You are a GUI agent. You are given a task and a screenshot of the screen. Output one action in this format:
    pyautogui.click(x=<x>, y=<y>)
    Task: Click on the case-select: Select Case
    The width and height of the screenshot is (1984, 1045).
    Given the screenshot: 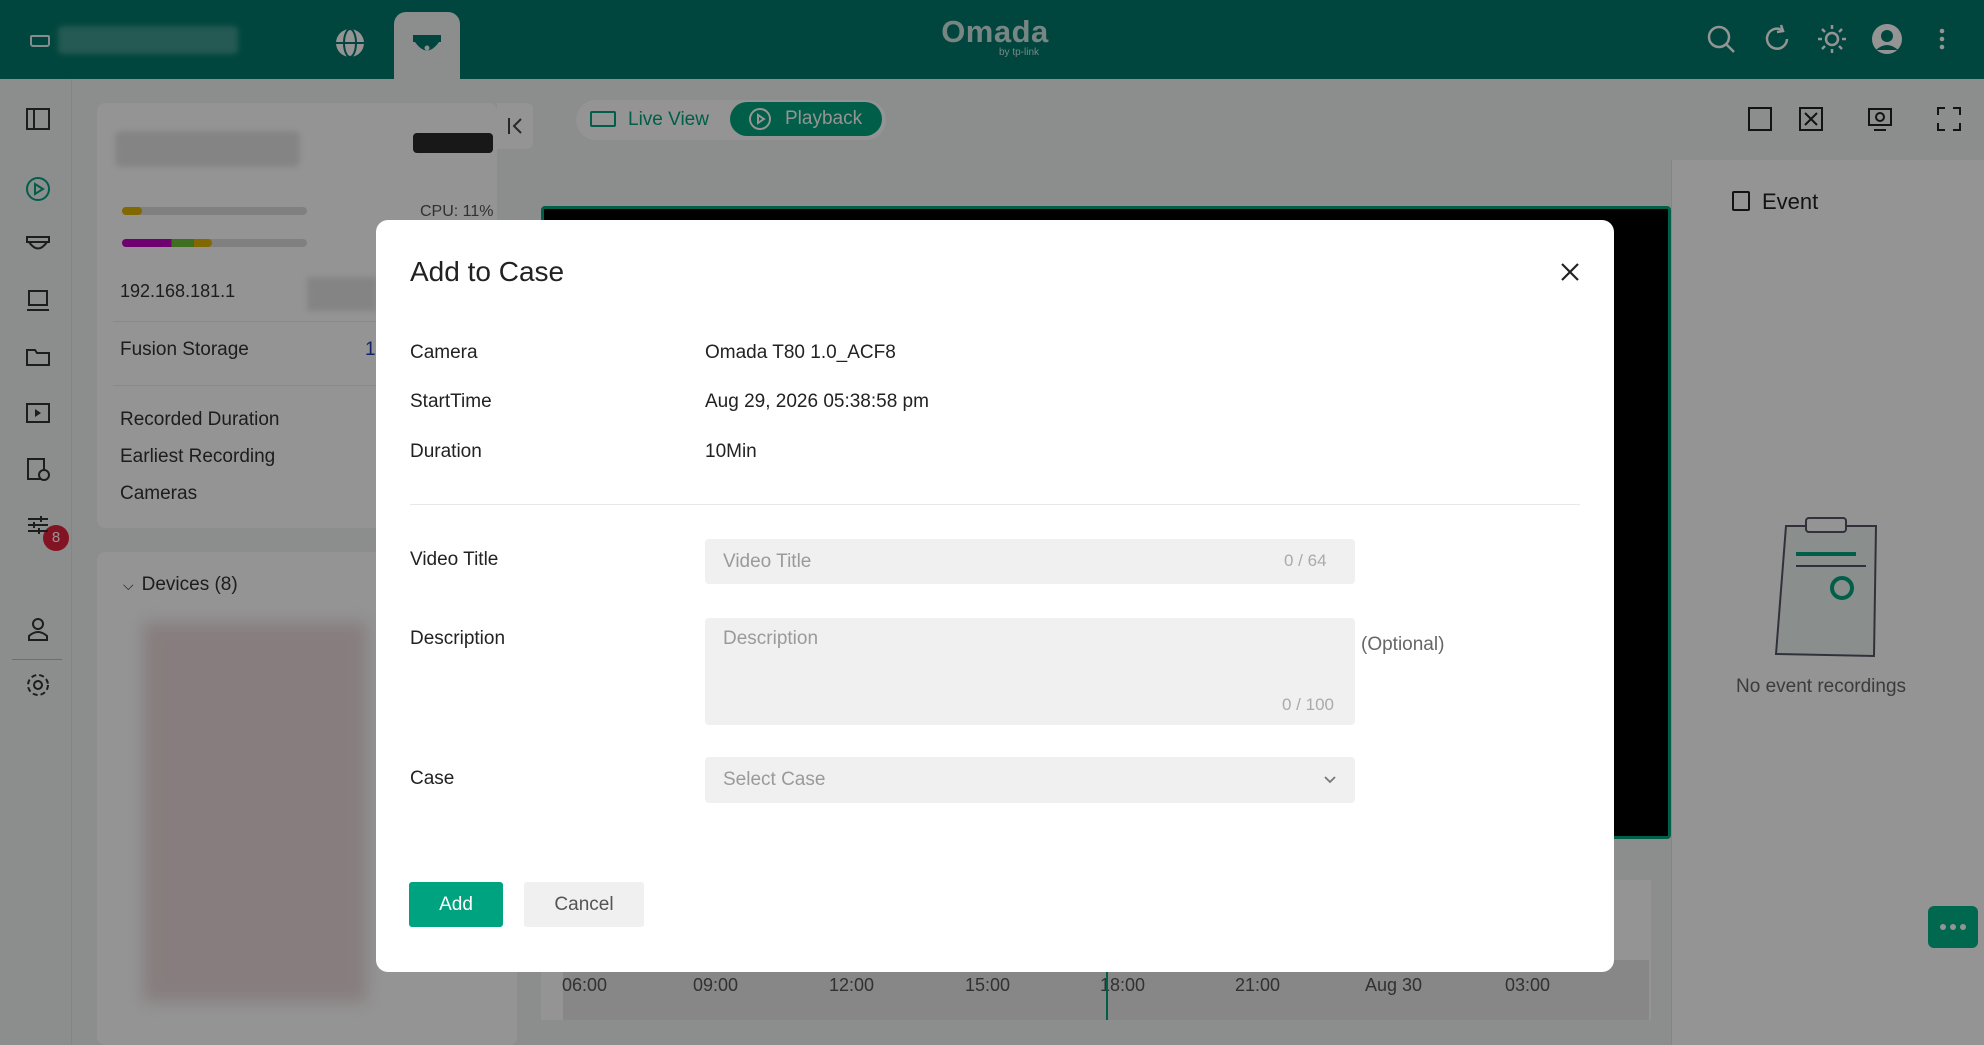 What is the action you would take?
    pyautogui.click(x=1030, y=780)
    